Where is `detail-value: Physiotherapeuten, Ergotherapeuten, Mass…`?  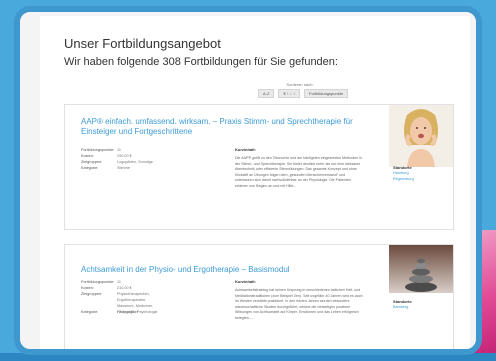 detail-value: Physiotherapeuten, Ergotherapeuten, Mass… is located at coordinates (135, 303).